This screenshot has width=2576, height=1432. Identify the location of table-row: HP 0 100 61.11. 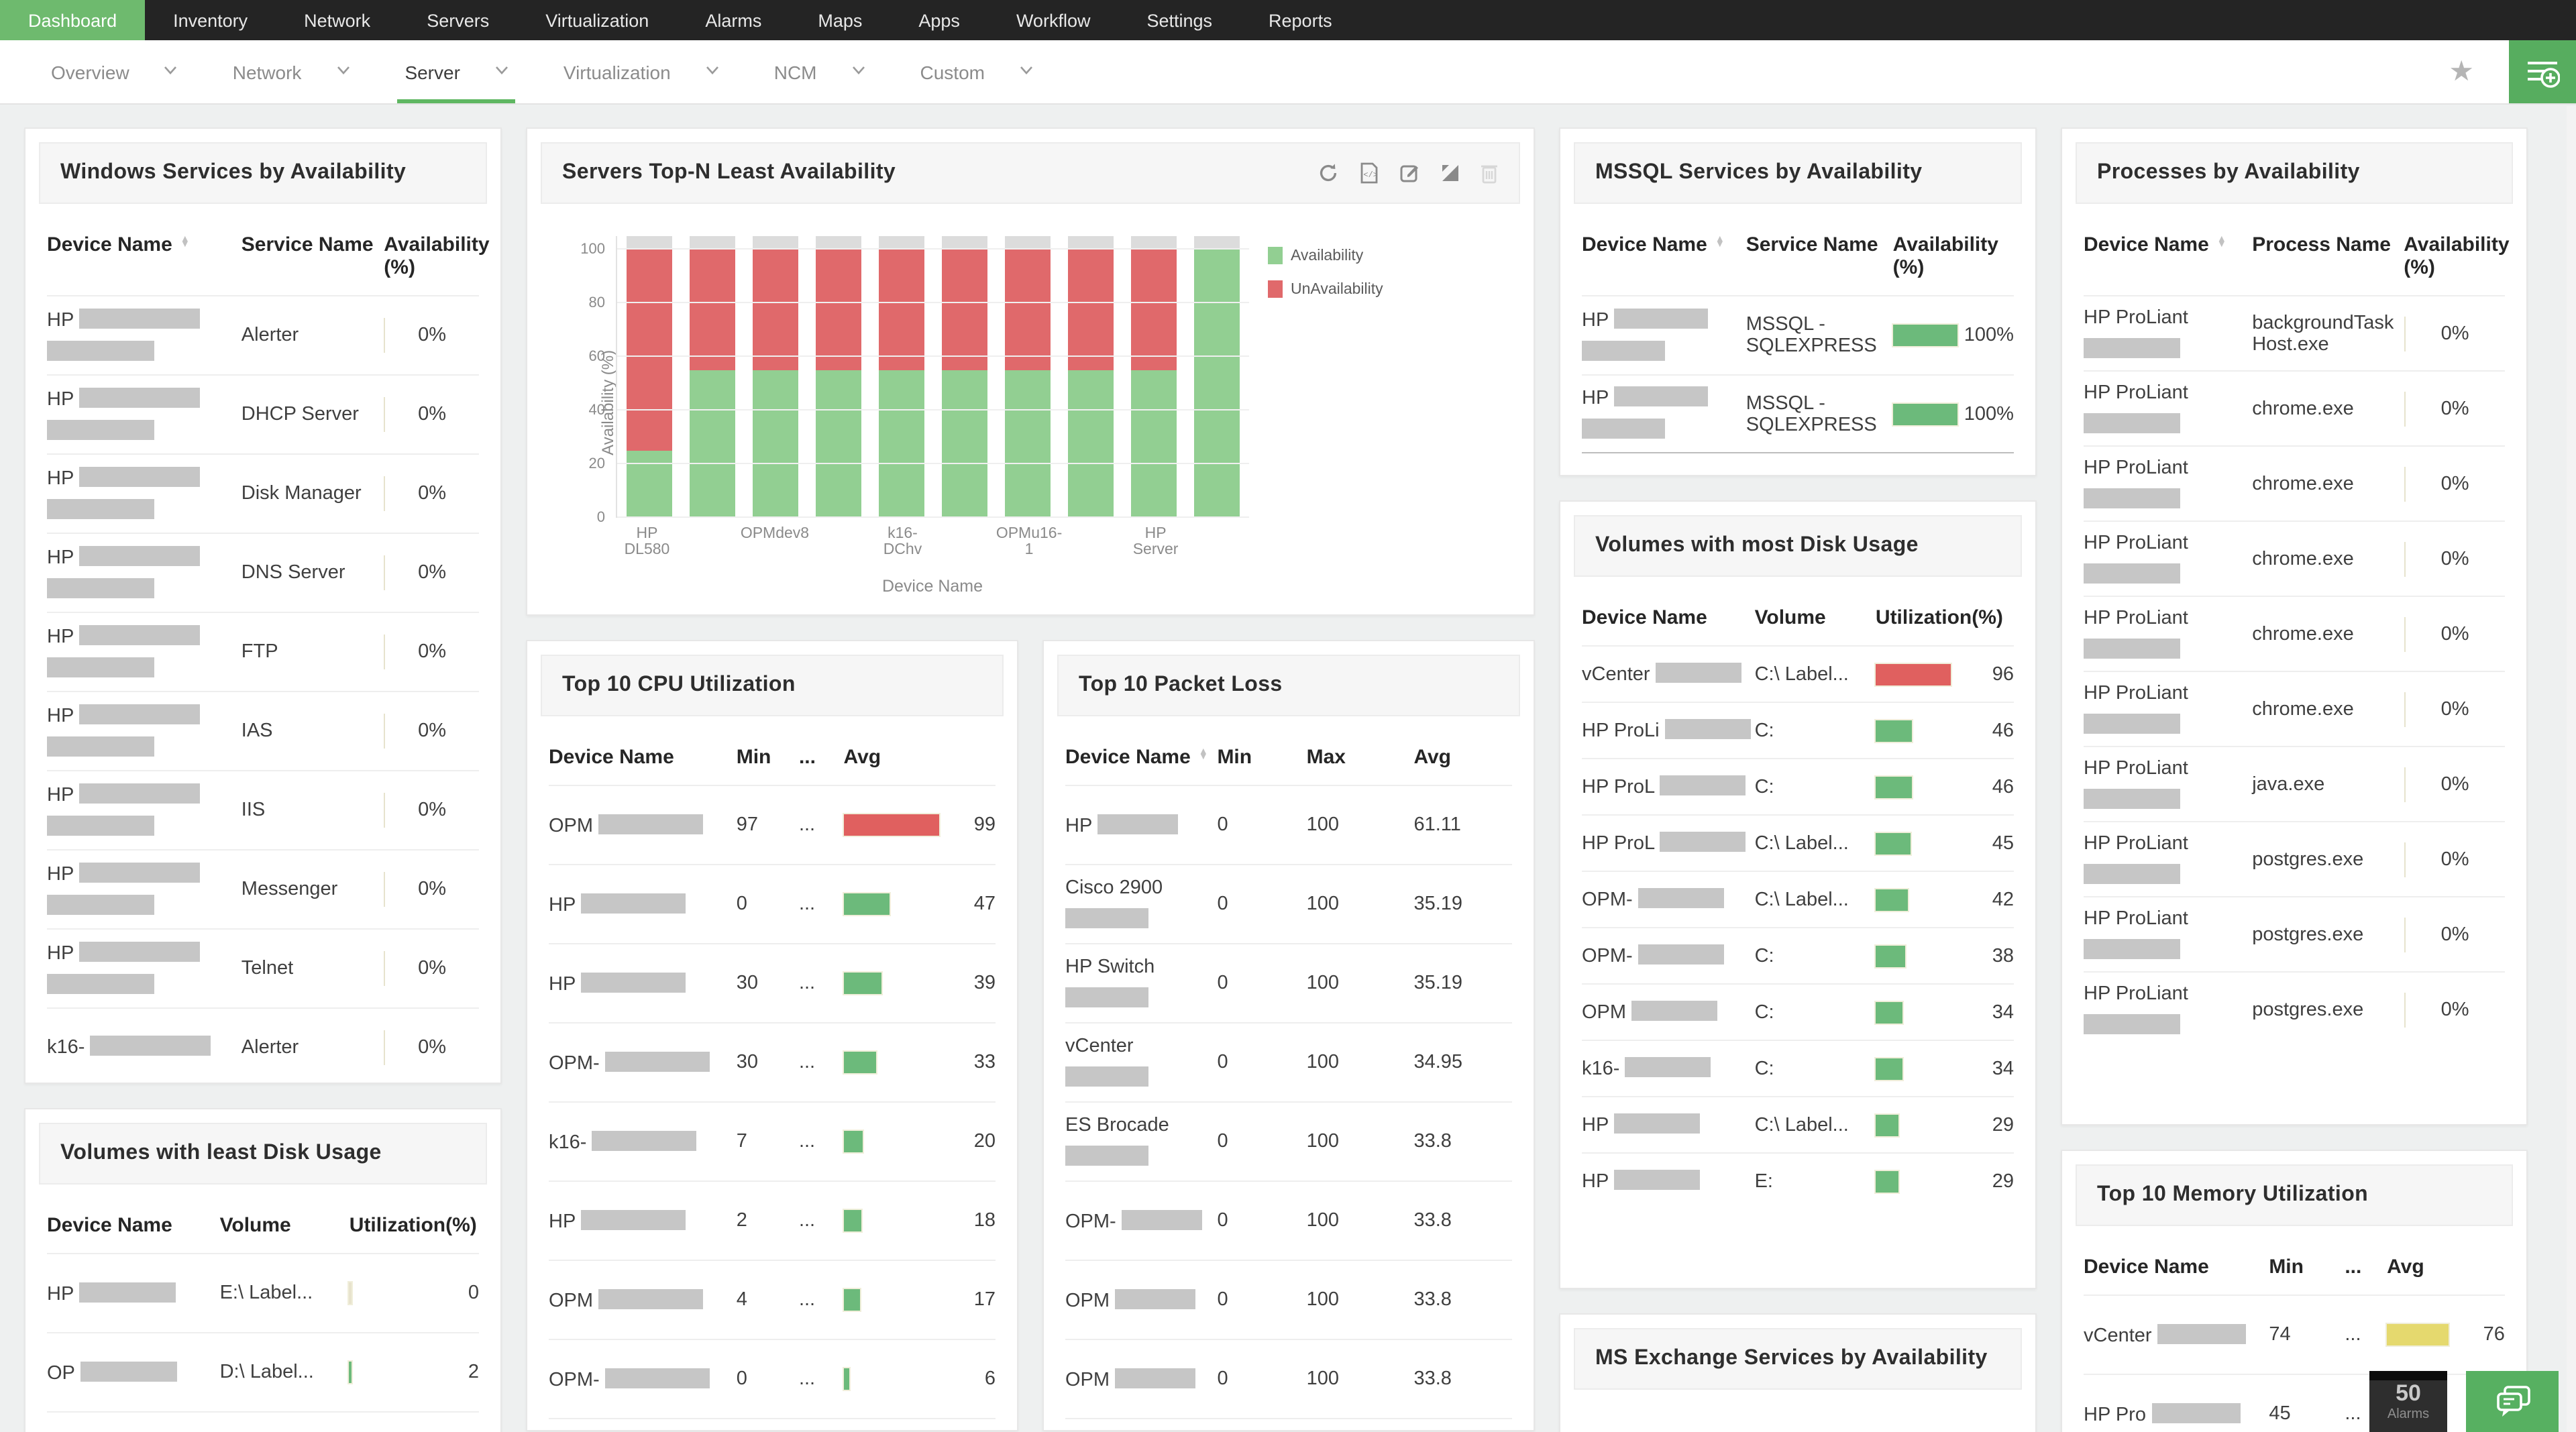
(1288, 824).